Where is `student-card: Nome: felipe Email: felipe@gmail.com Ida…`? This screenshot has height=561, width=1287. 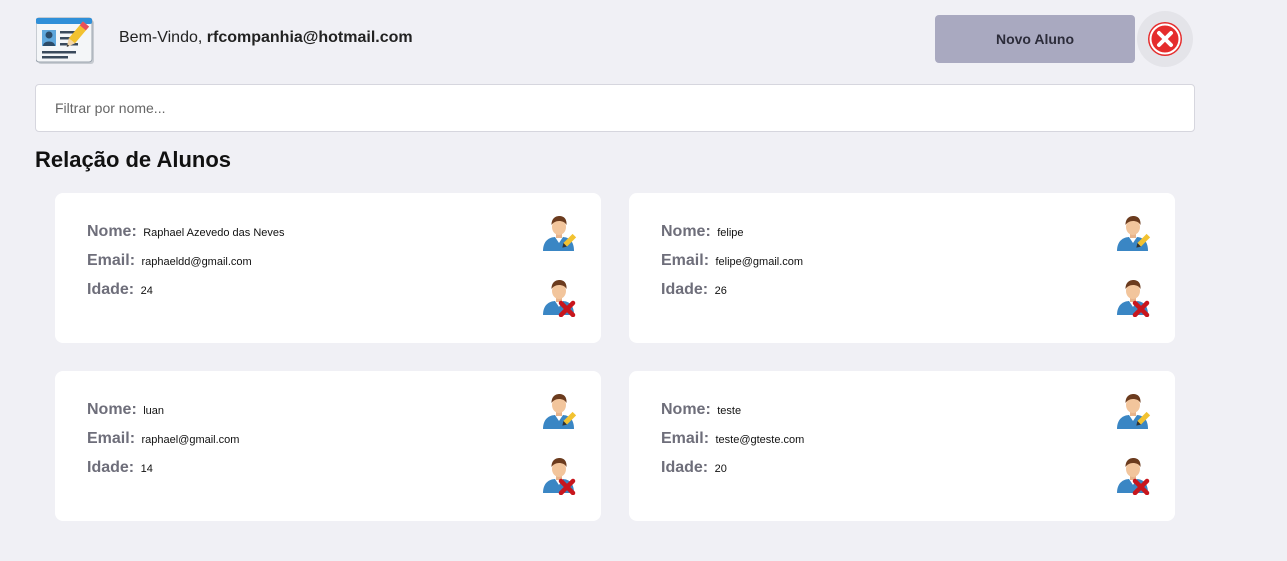 student-card: Nome: felipe Email: felipe@gmail.com Ida… is located at coordinates (902, 268).